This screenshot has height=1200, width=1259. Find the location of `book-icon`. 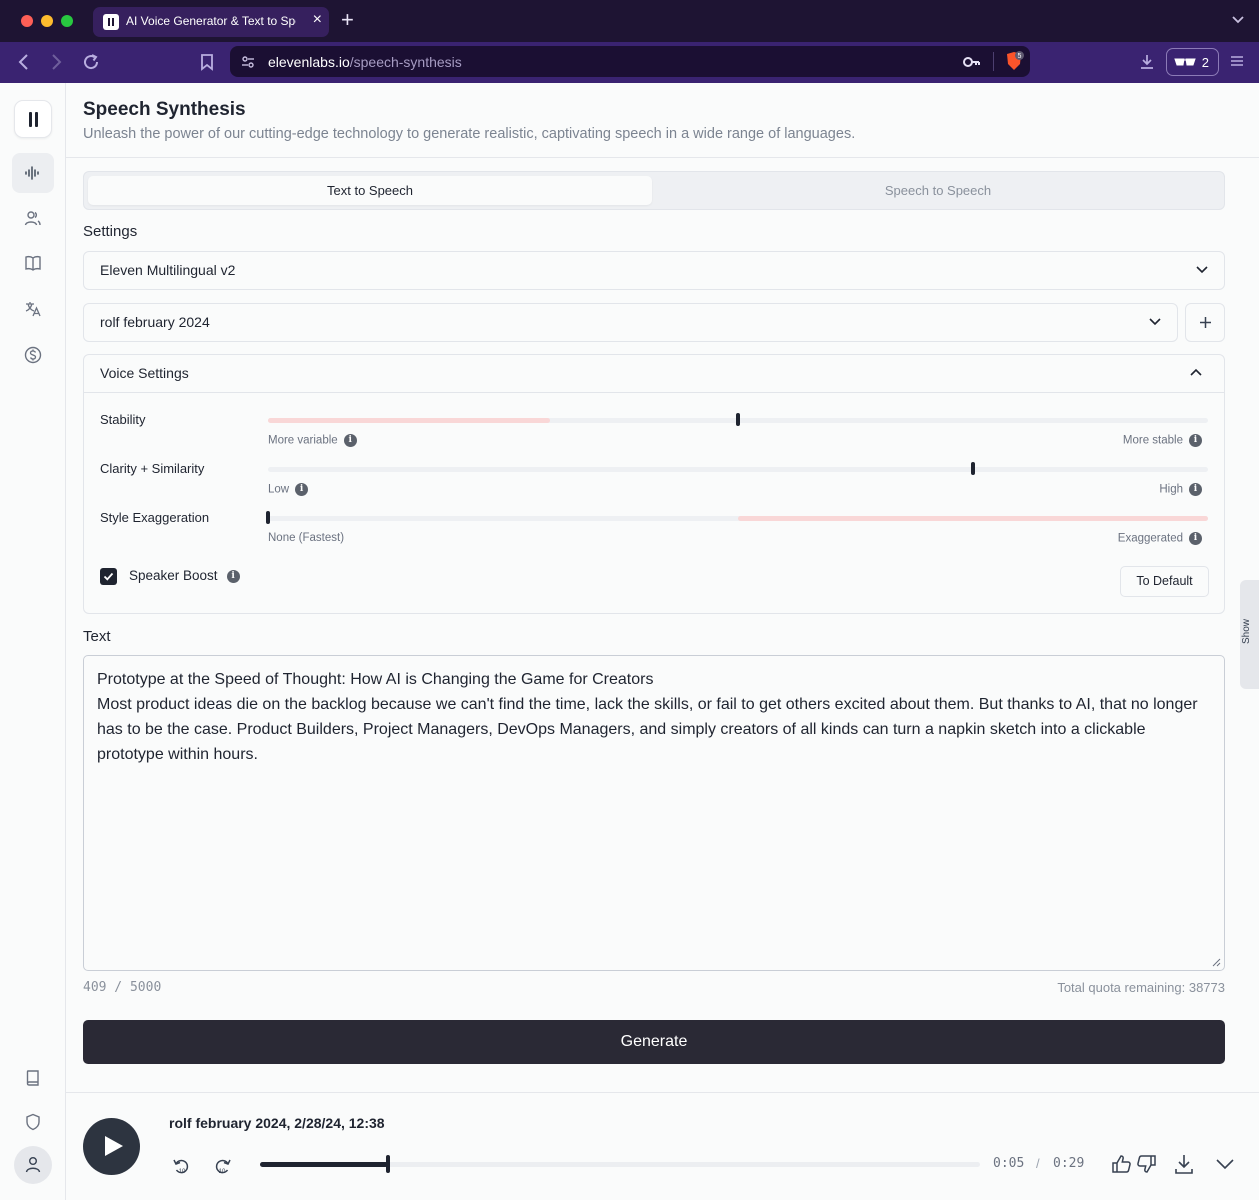

book-icon is located at coordinates (32, 1078).